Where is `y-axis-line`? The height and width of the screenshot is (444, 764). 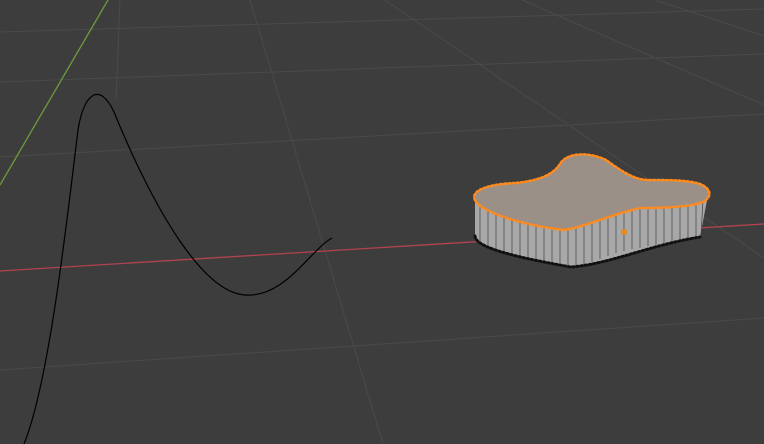
y-axis-line is located at coordinates (54, 93).